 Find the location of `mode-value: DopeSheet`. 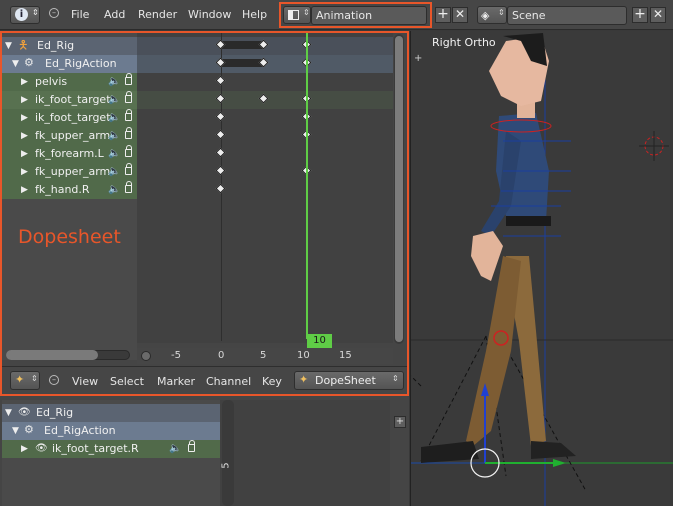

mode-value: DopeSheet is located at coordinates (345, 380).